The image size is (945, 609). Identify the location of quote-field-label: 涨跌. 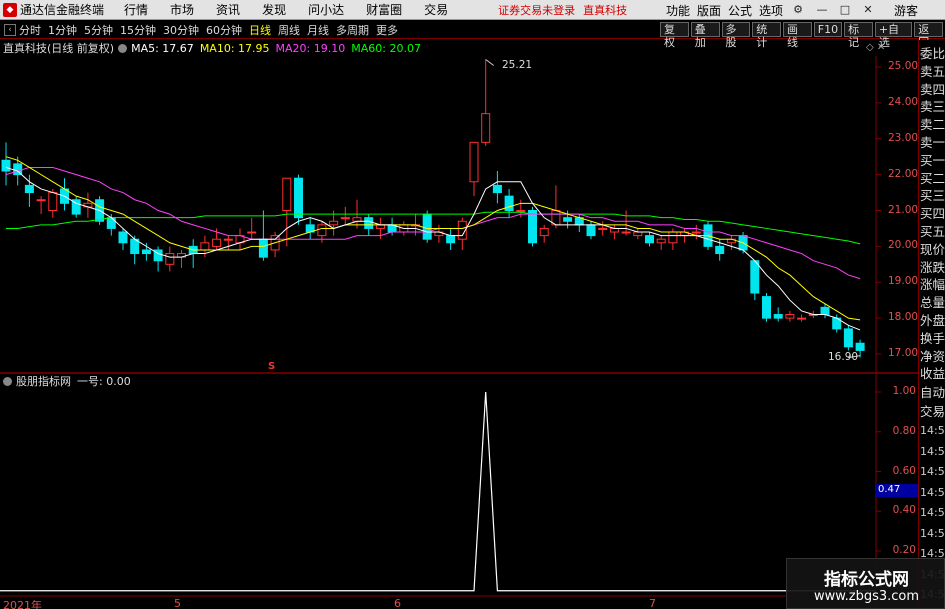
(932, 267).